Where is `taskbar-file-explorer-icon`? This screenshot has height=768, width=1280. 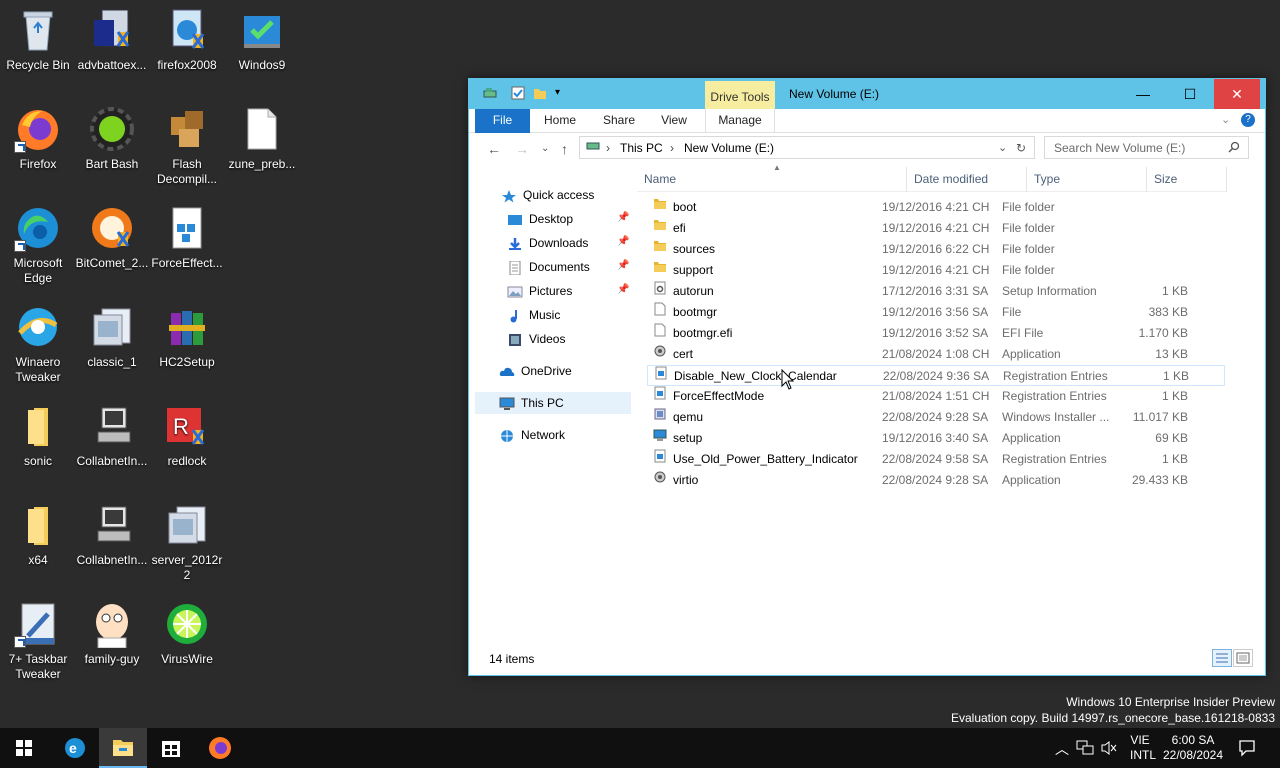
taskbar-file-explorer-icon is located at coordinates (123, 748).